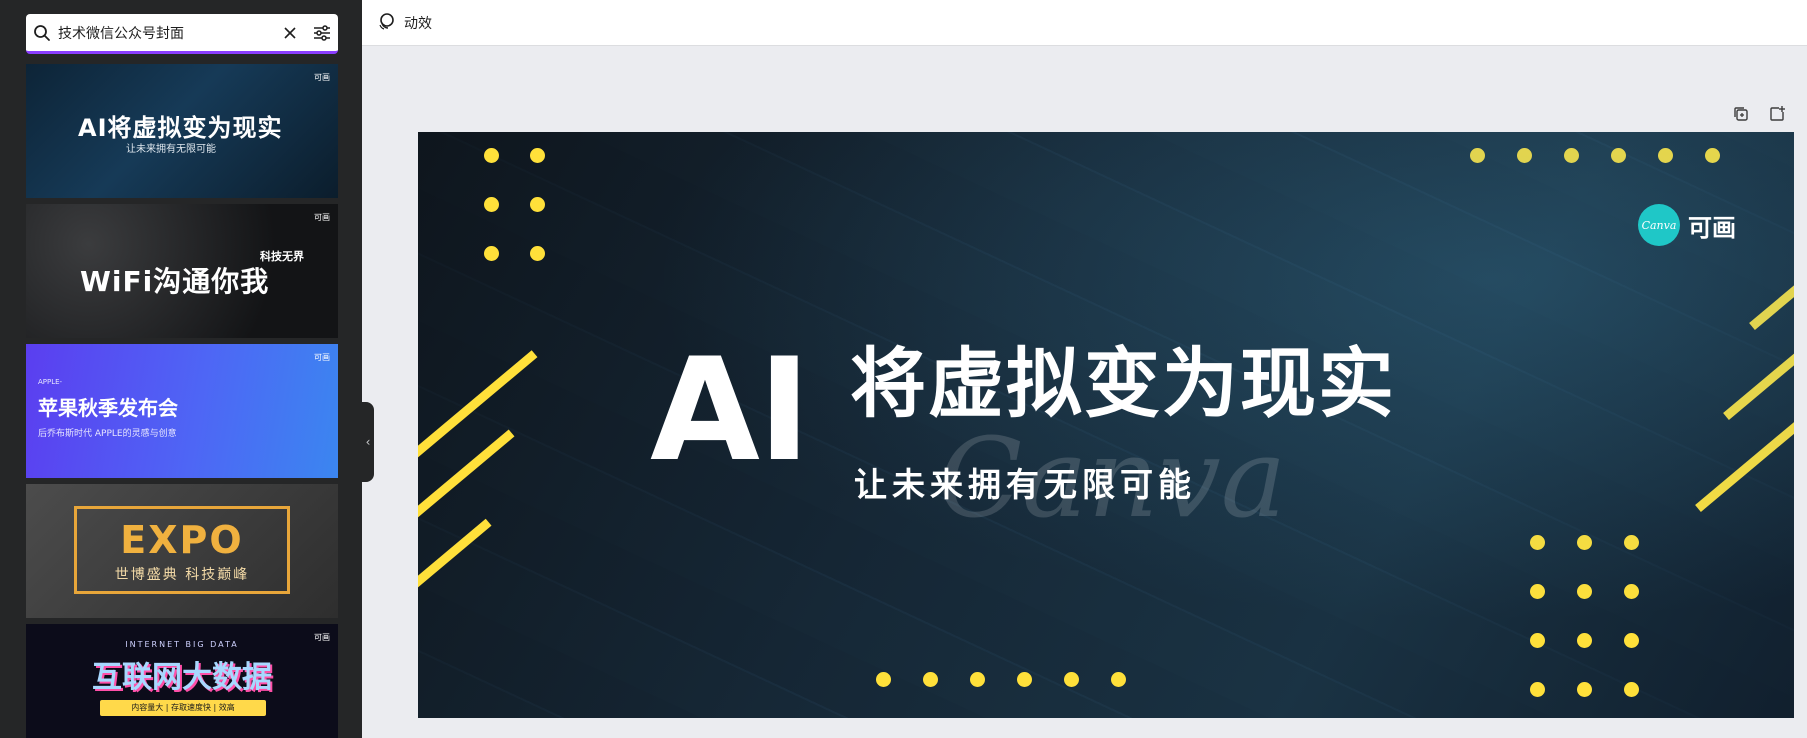 The width and height of the screenshot is (1807, 738). I want to click on filter-icon, so click(322, 33).